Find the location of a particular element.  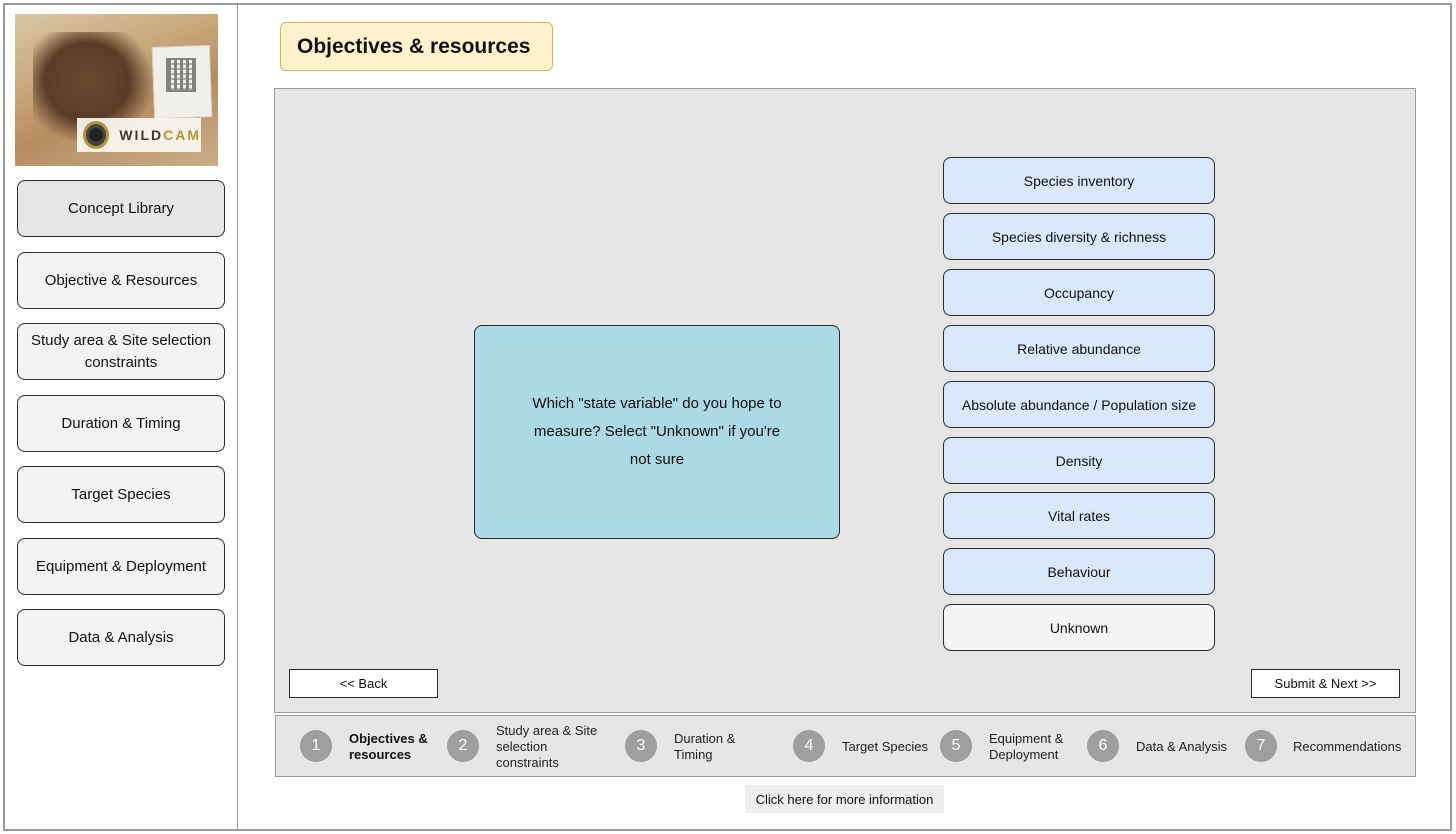

step-number: 3 is located at coordinates (641, 746).